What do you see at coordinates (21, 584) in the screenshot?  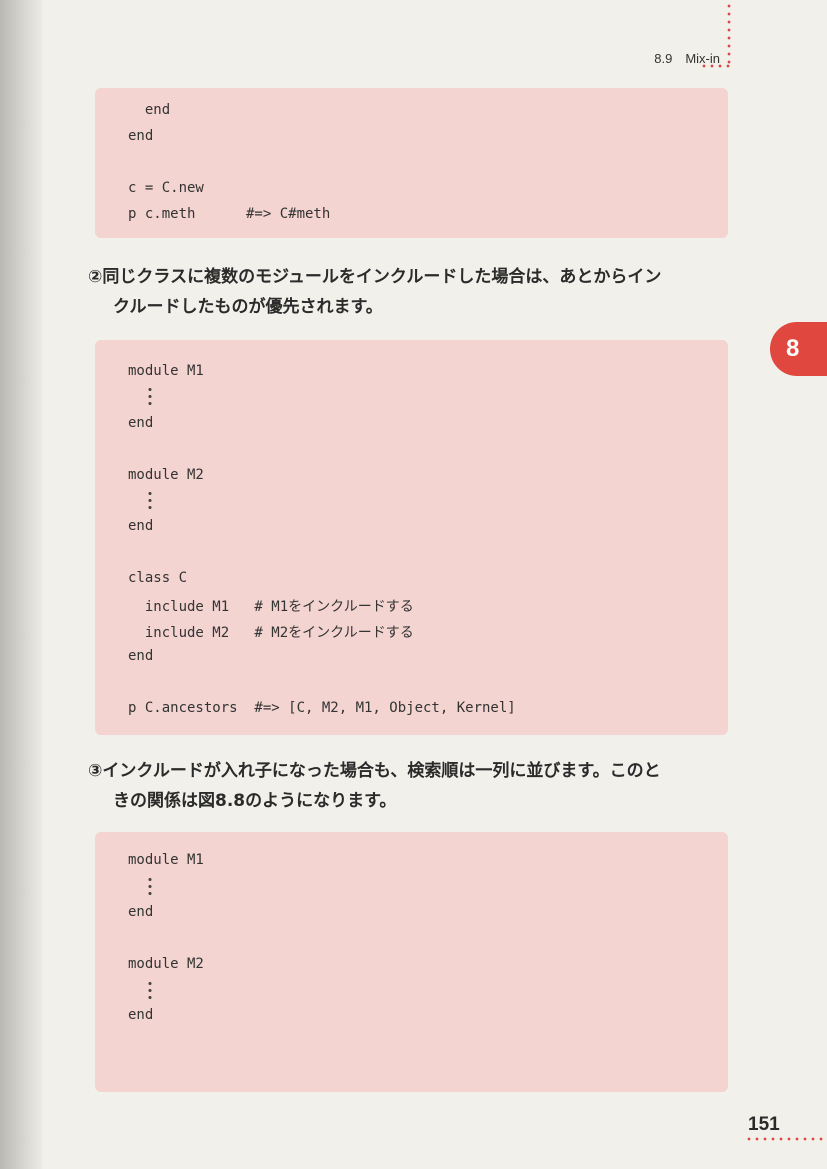 I see `book-gutter-shadow` at bounding box center [21, 584].